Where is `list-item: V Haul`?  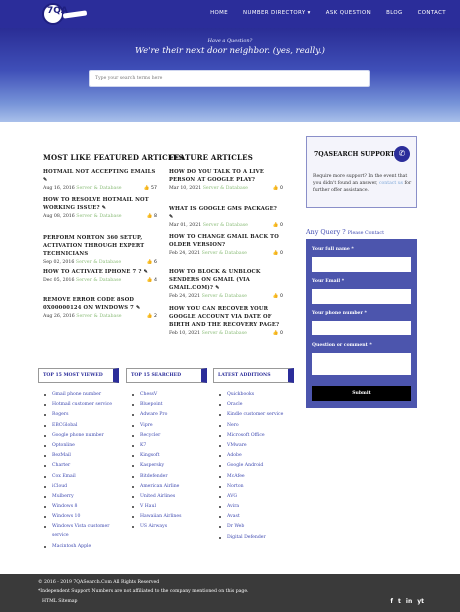 list-item: V Haul is located at coordinates (154, 507).